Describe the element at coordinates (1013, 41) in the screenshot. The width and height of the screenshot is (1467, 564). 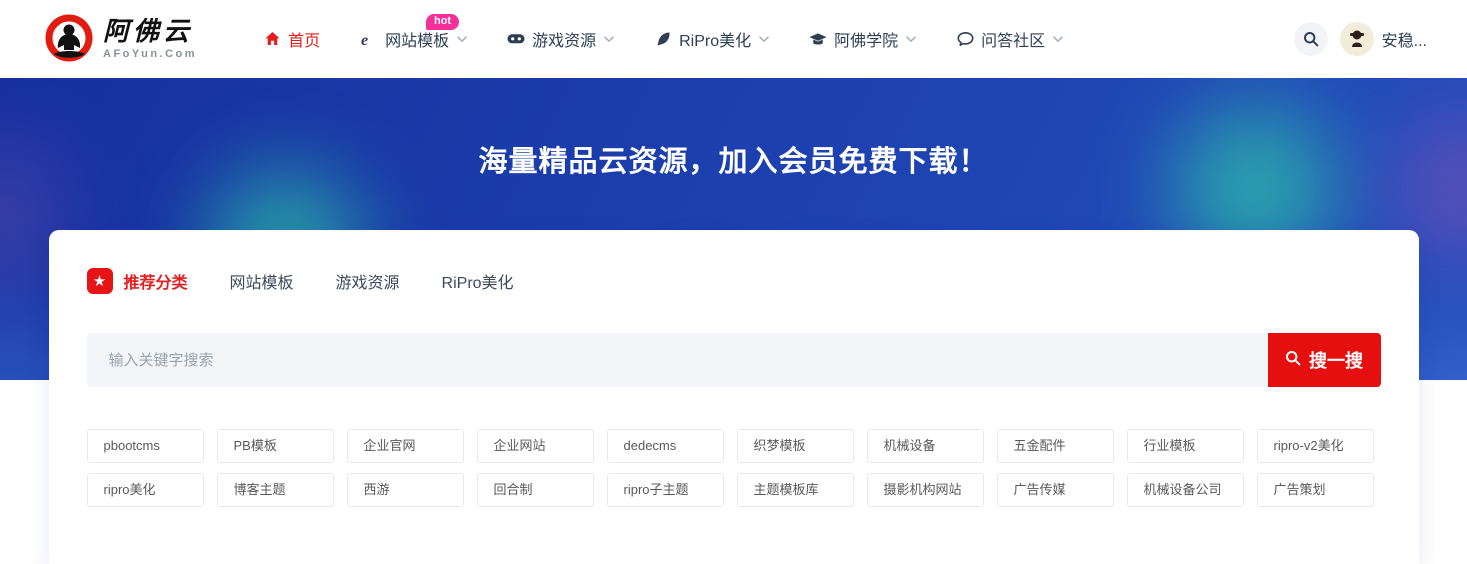
I see `nav-item-label: 问答社区` at that location.